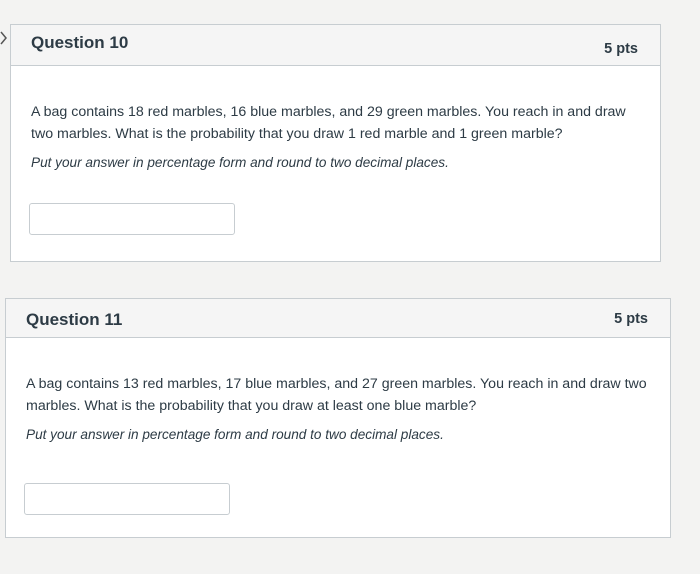 The image size is (700, 574). Describe the element at coordinates (335, 45) in the screenshot. I see `question-header: Question 10 5 pts` at that location.